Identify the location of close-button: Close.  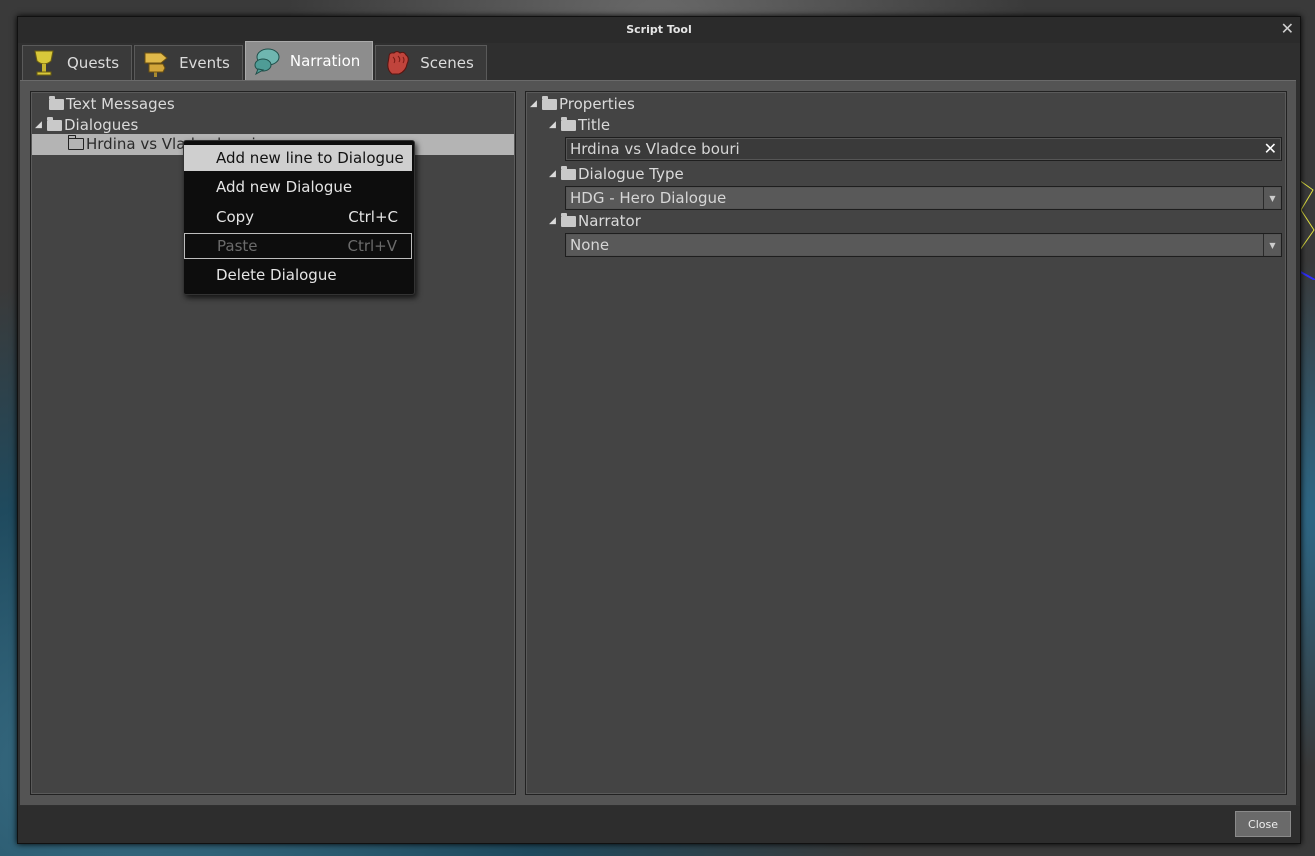
(1263, 824).